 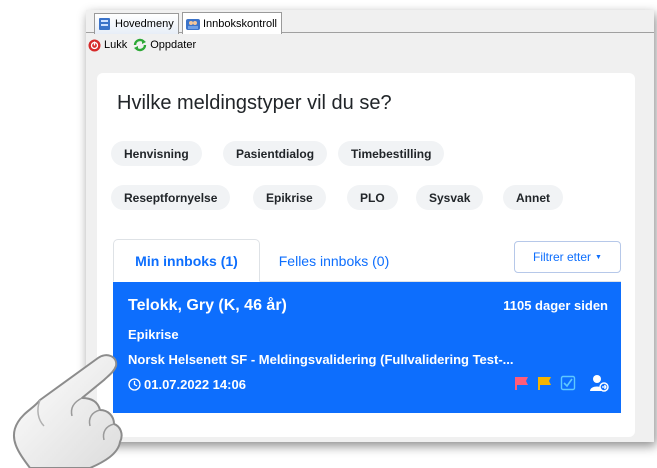 I want to click on close-button: Lukk, so click(x=107, y=45).